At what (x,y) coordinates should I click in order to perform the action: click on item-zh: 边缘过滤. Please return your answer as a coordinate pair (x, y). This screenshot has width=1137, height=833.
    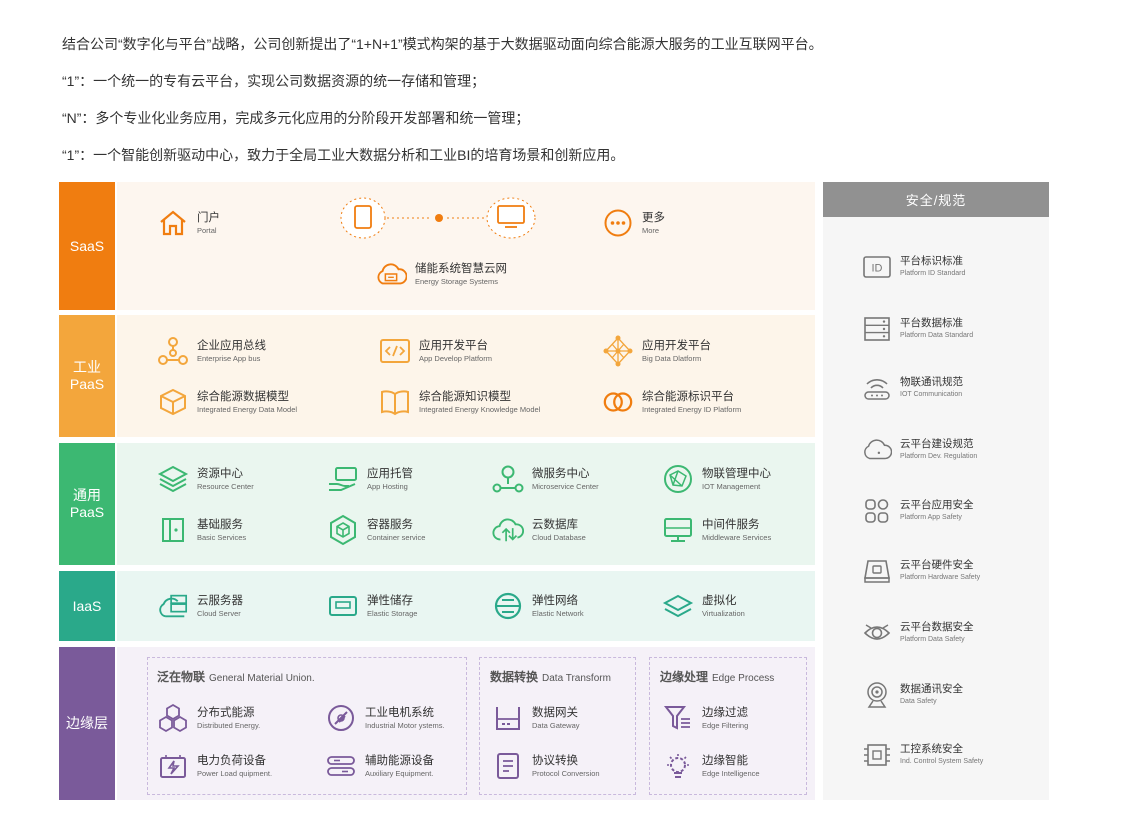
    Looking at the image, I should click on (725, 712).